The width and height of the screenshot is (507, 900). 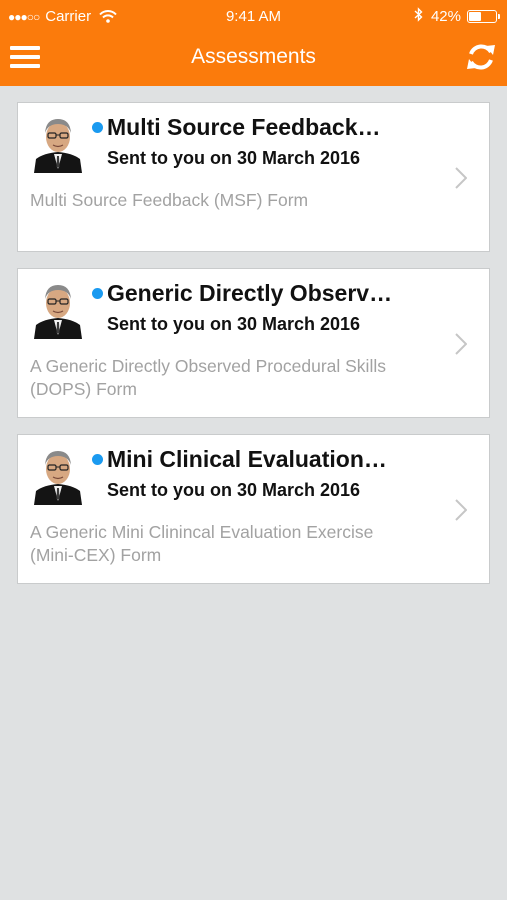 I want to click on refresh-button, so click(x=481, y=57).